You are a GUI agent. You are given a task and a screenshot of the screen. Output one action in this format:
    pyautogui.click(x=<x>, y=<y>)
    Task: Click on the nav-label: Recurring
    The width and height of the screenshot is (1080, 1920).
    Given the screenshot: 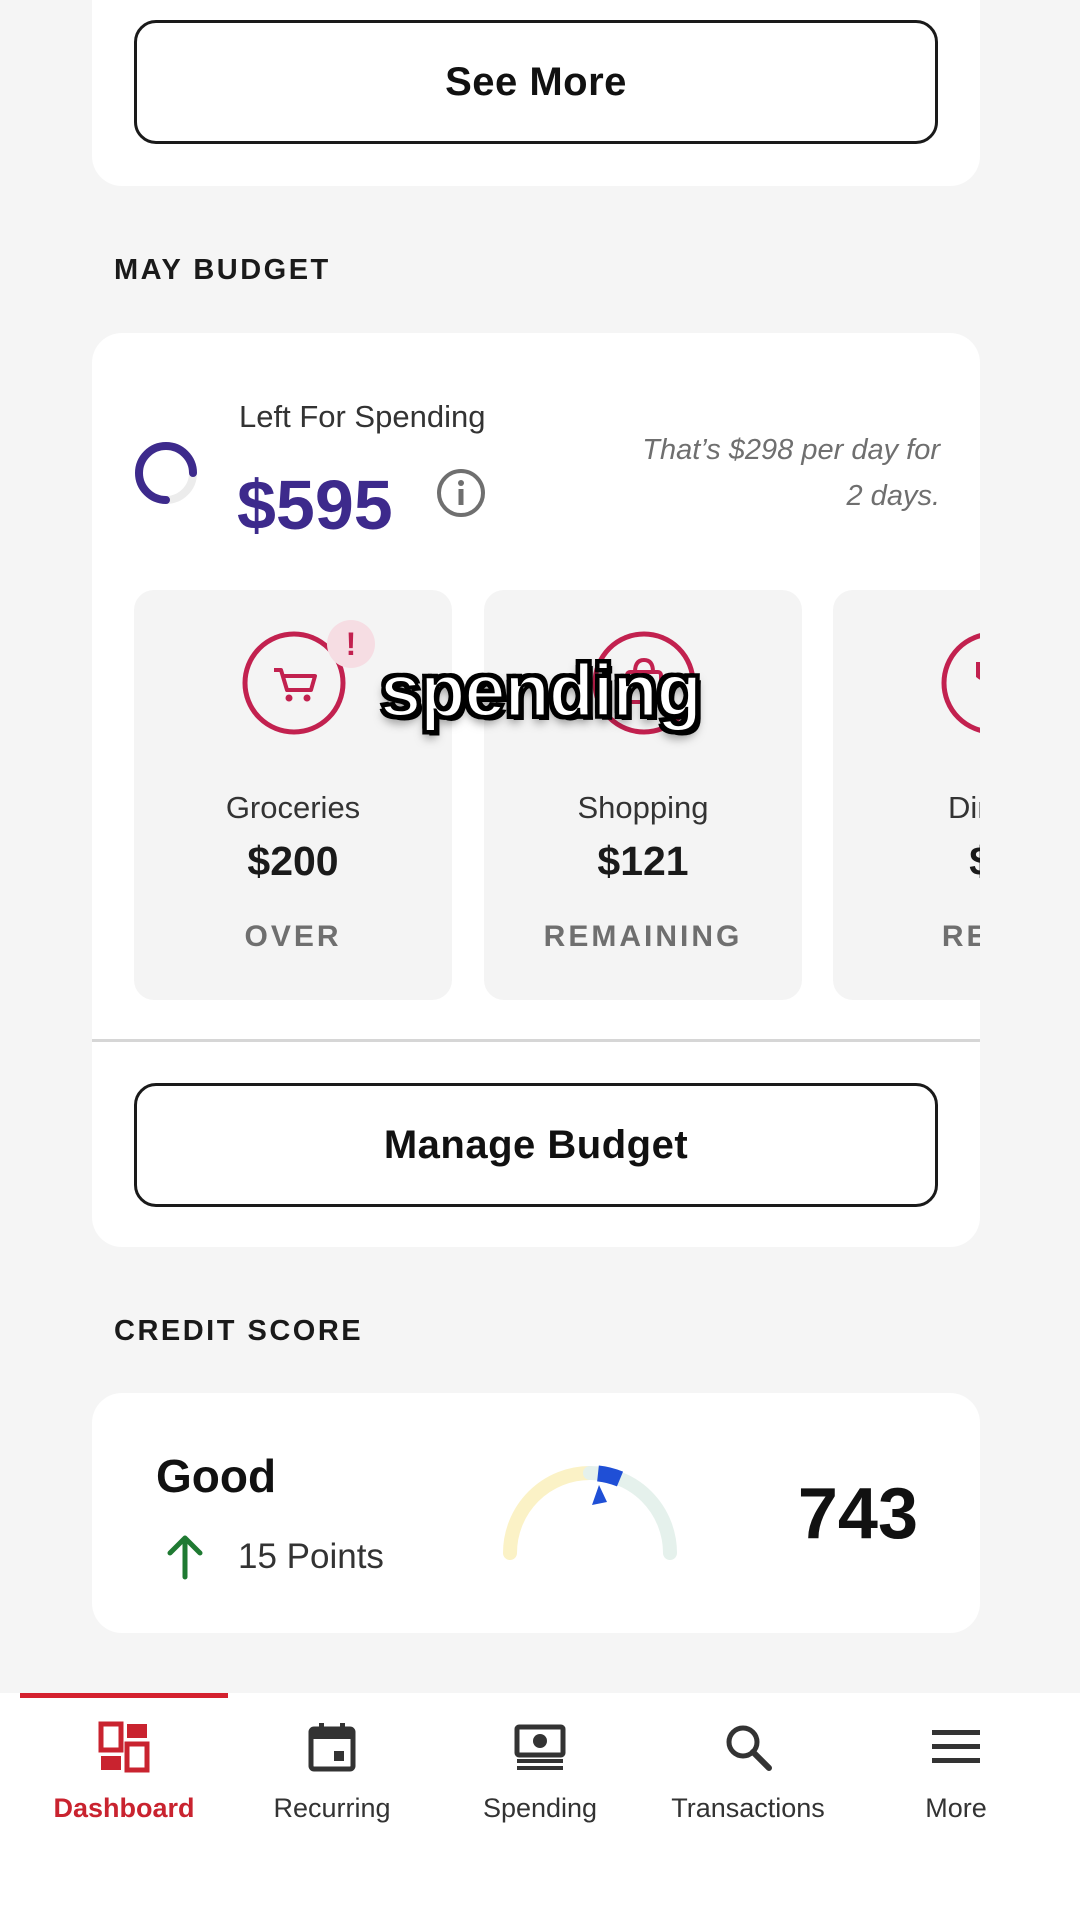 What is the action you would take?
    pyautogui.click(x=332, y=1808)
    